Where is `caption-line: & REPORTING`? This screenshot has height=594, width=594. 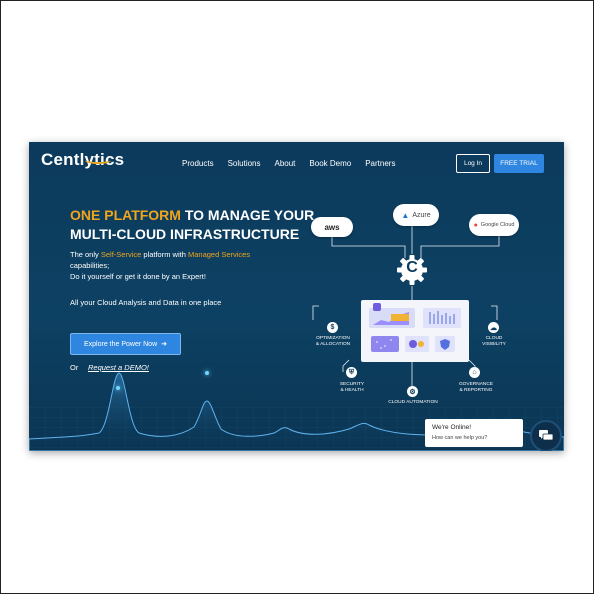 caption-line: & REPORTING is located at coordinates (476, 390).